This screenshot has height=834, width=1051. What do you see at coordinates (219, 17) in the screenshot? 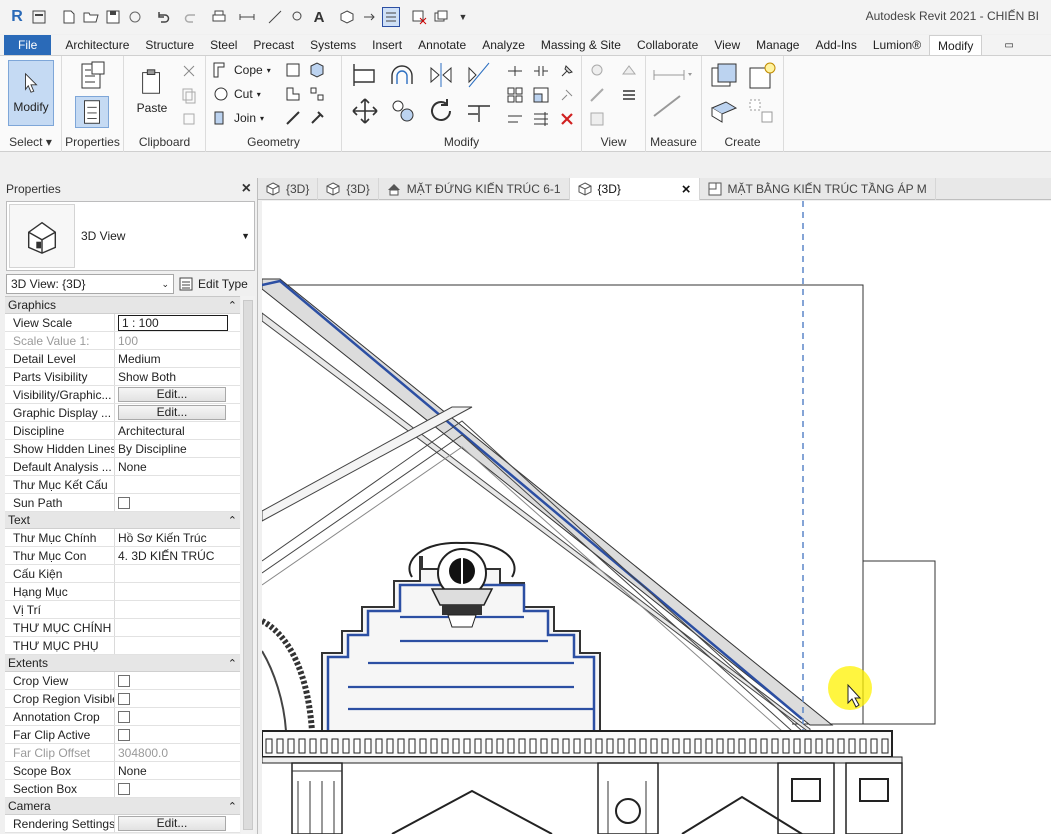
I see `print-icon` at bounding box center [219, 17].